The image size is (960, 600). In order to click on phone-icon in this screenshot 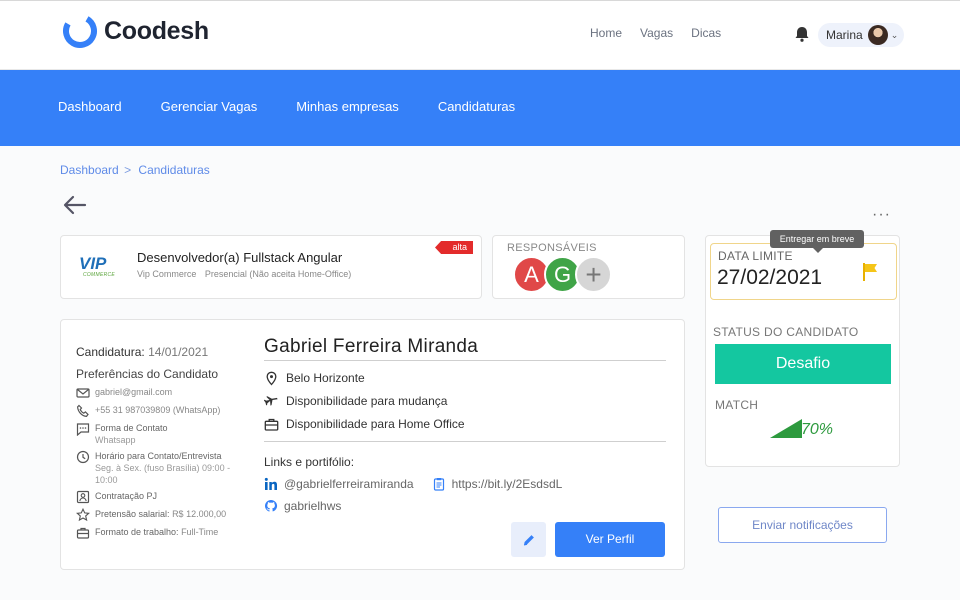, I will do `click(82, 411)`.